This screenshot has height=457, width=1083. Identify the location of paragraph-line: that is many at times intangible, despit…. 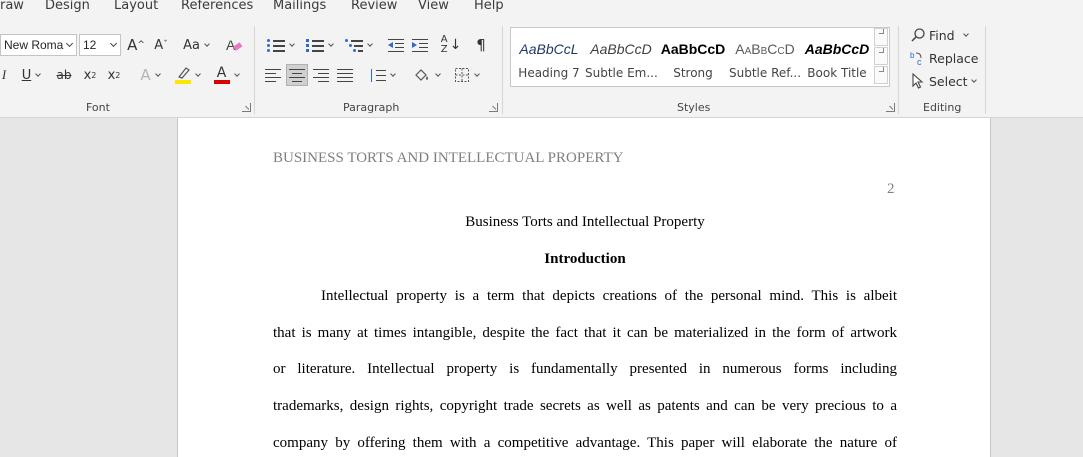
(585, 333).